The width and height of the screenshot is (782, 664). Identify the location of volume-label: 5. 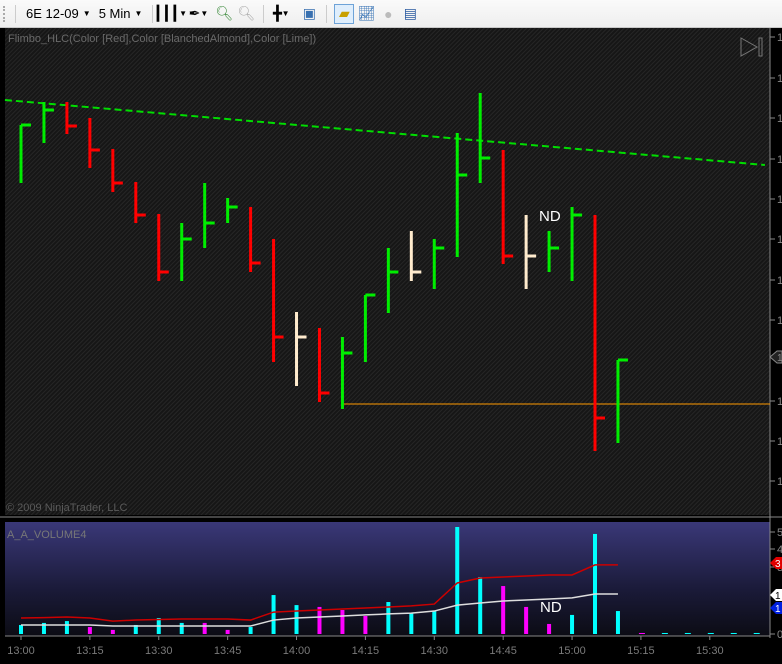
(779, 533).